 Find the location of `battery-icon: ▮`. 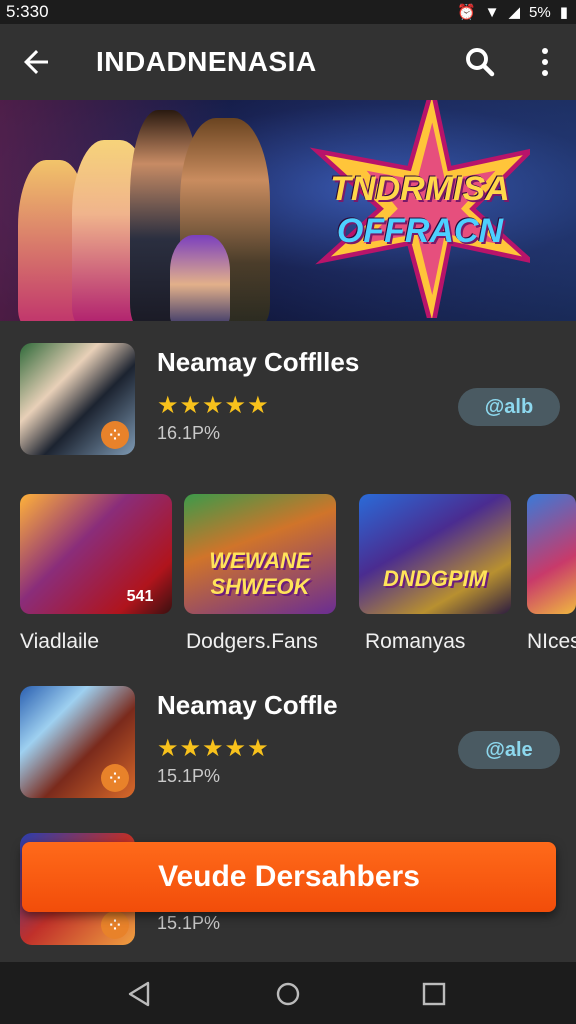

battery-icon: ▮ is located at coordinates (563, 12).